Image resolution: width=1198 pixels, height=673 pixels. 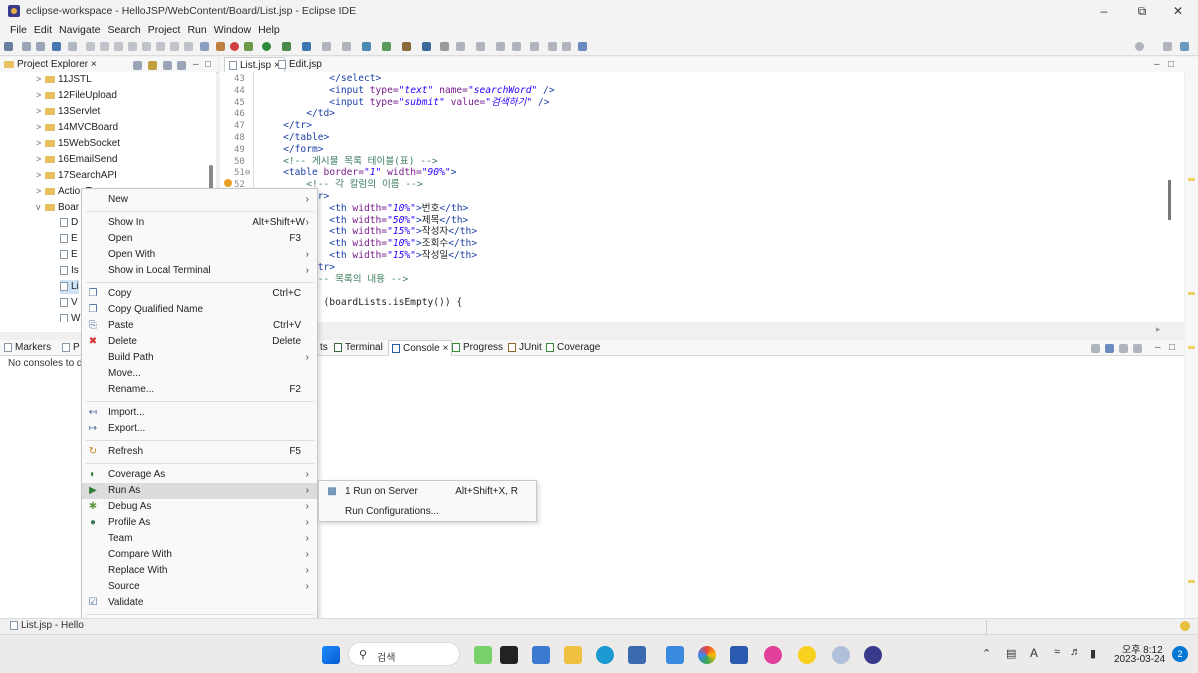 I want to click on forward-icon, so click(x=534, y=46).